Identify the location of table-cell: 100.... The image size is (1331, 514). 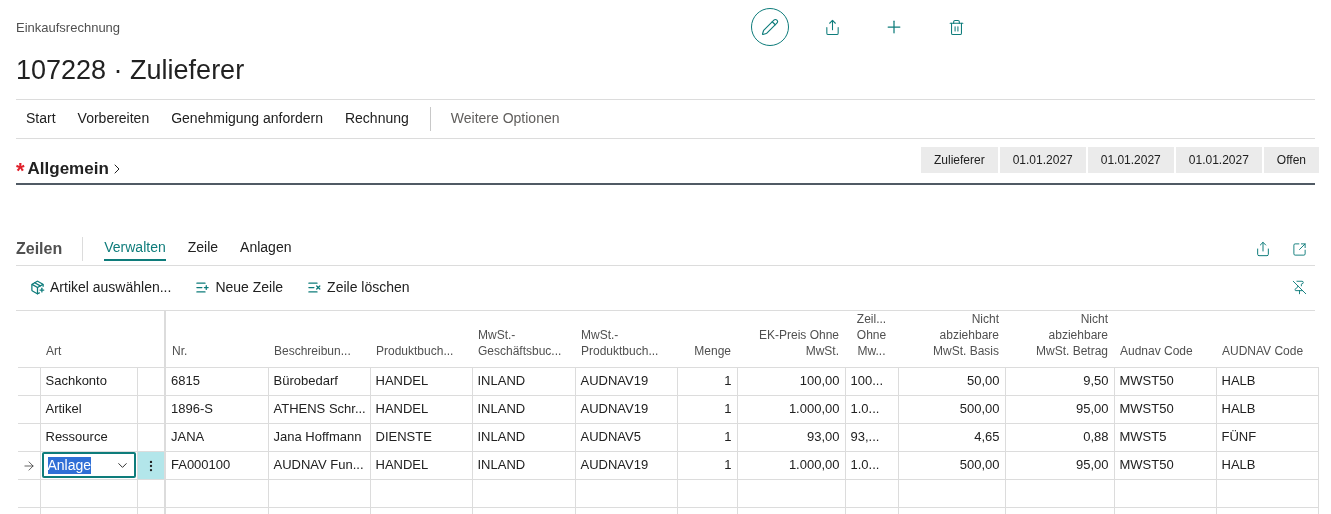
(871, 381).